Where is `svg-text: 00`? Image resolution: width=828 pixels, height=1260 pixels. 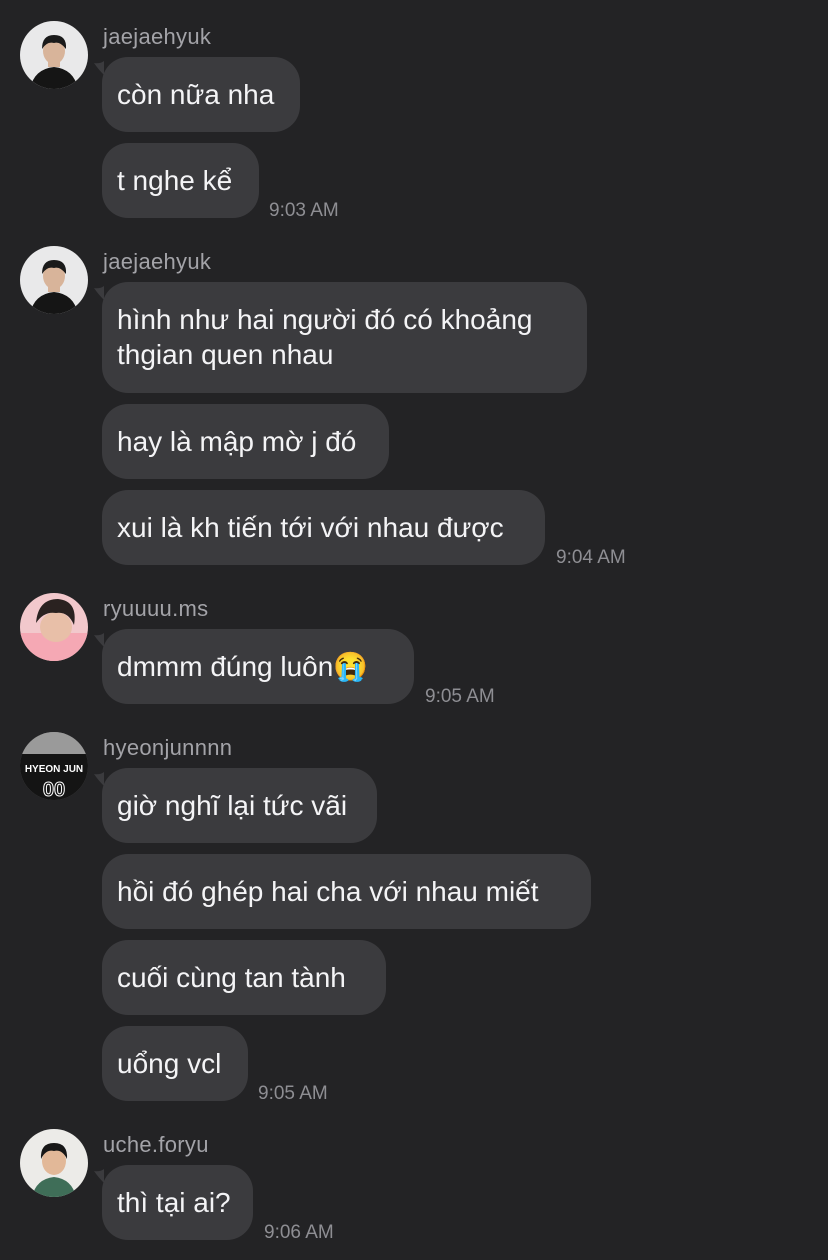
svg-text: 00 is located at coordinates (54, 789).